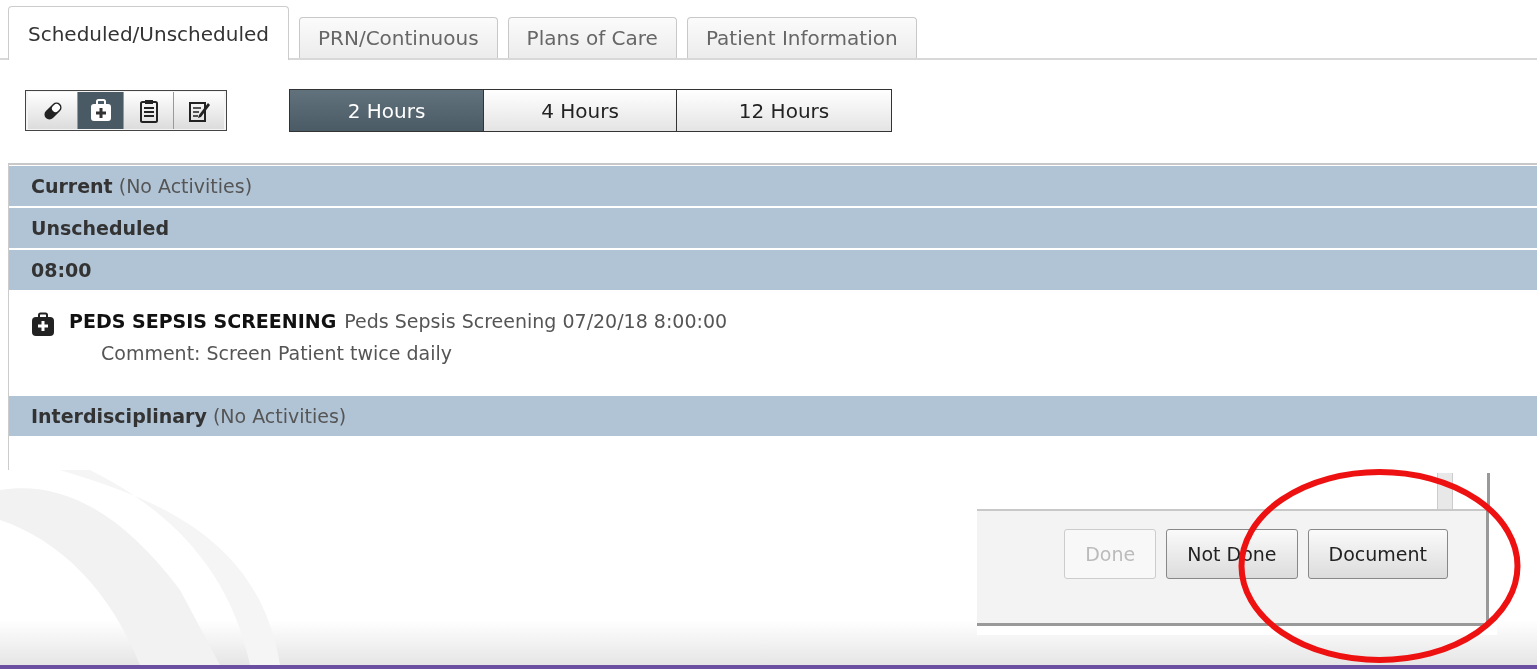 The height and width of the screenshot is (669, 1537). Describe the element at coordinates (72, 186) in the screenshot. I see `section-title: Current` at that location.